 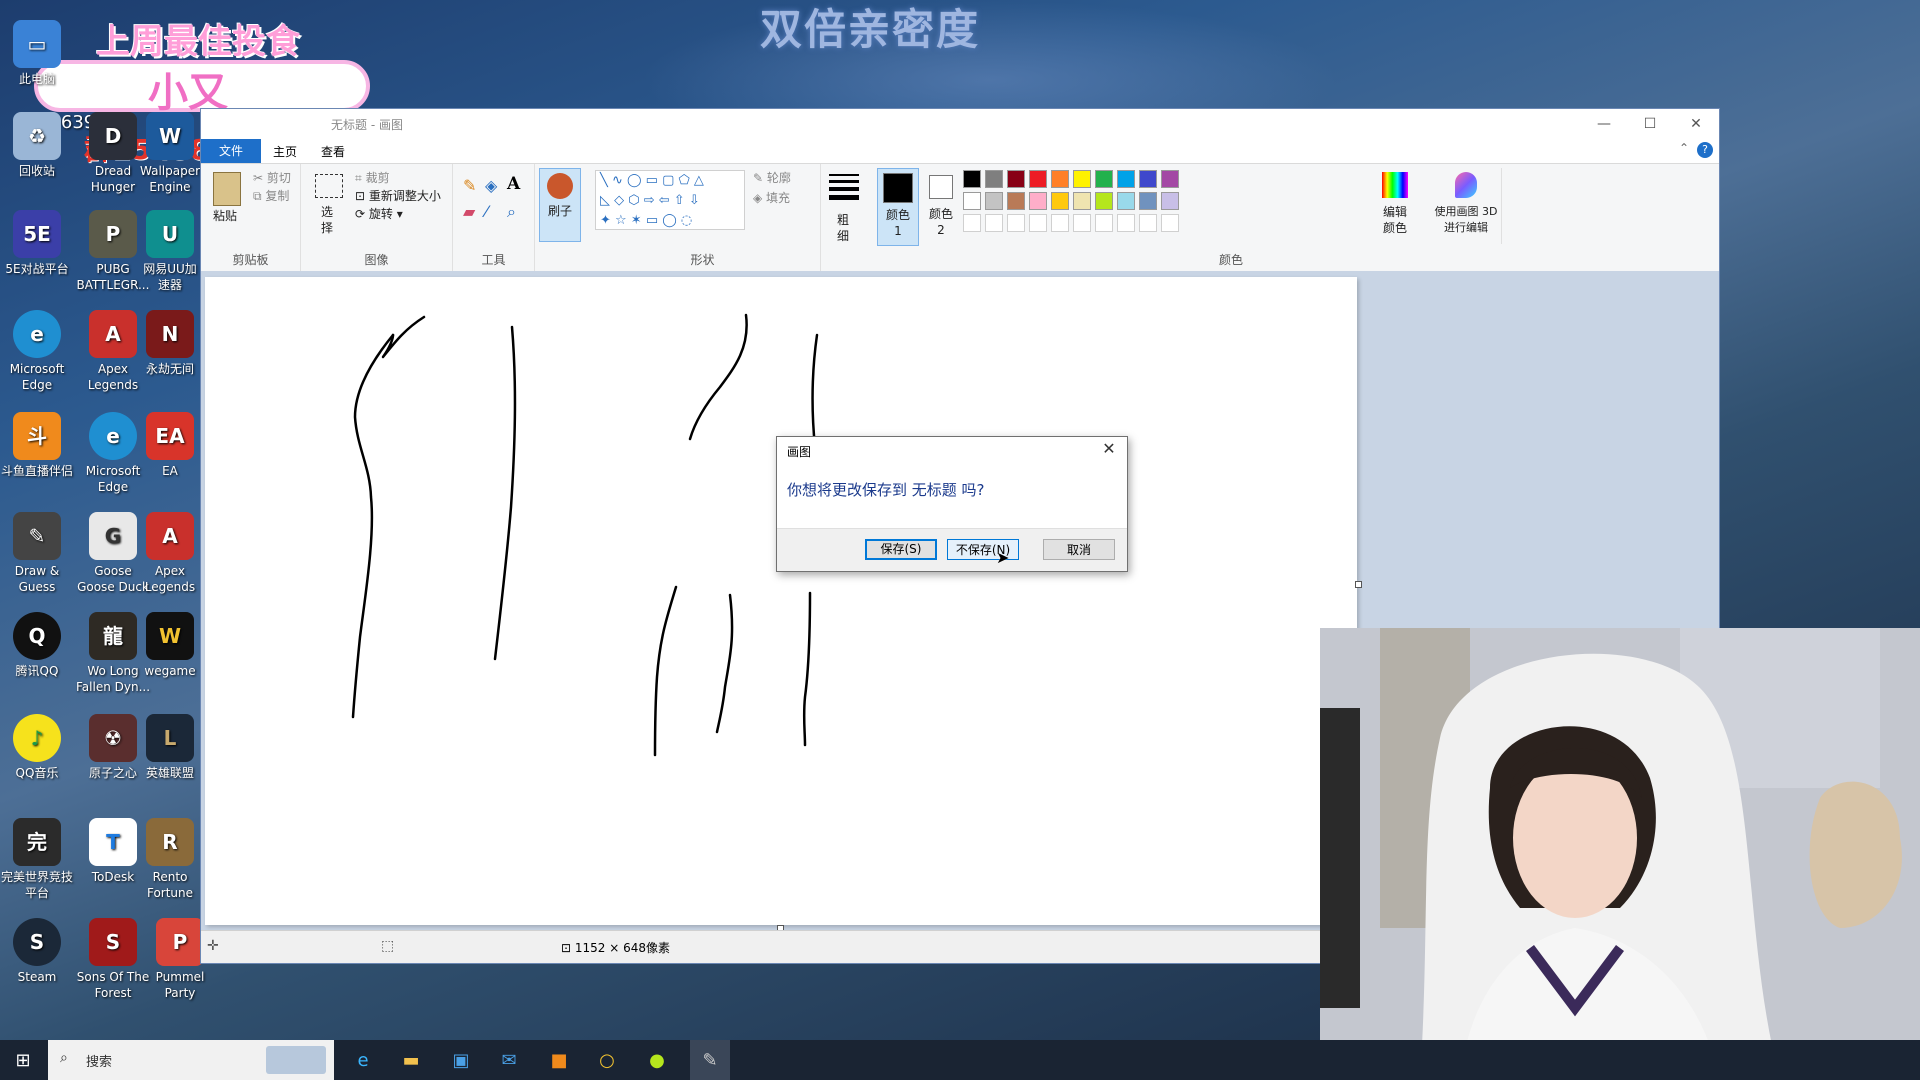 What do you see at coordinates (23, 1060) in the screenshot?
I see `start-button: ⊞` at bounding box center [23, 1060].